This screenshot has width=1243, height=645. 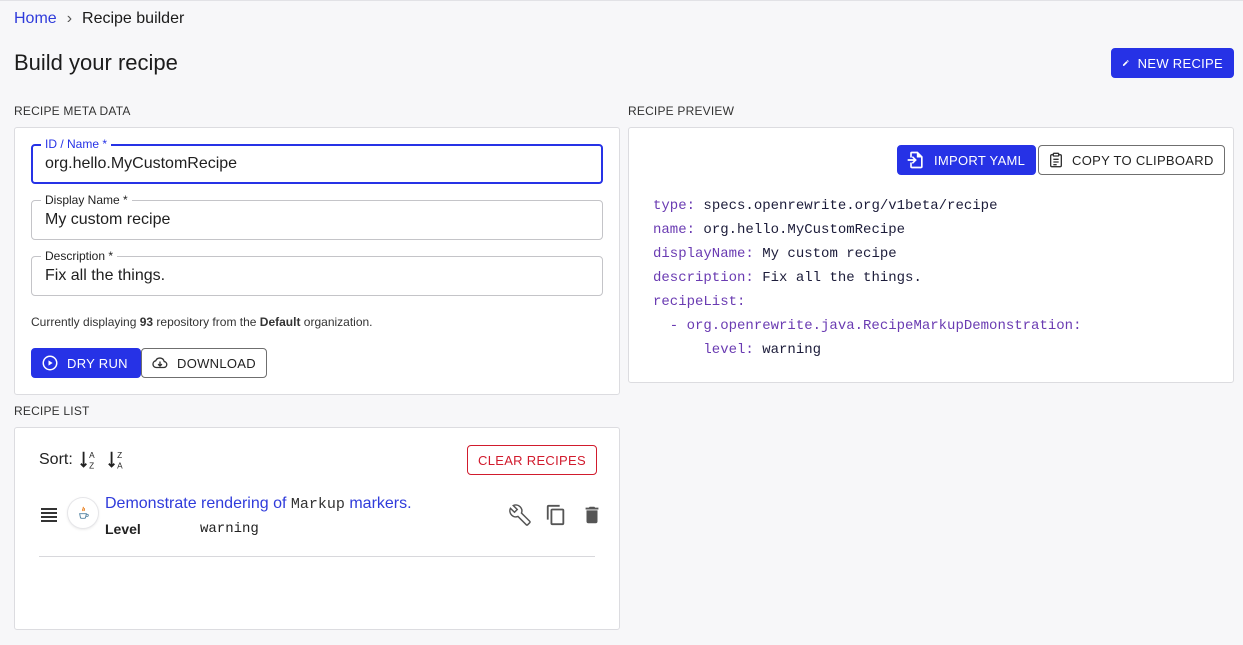 I want to click on yaml-line: name: org.hello.MyCustomRecipe, so click(x=867, y=230).